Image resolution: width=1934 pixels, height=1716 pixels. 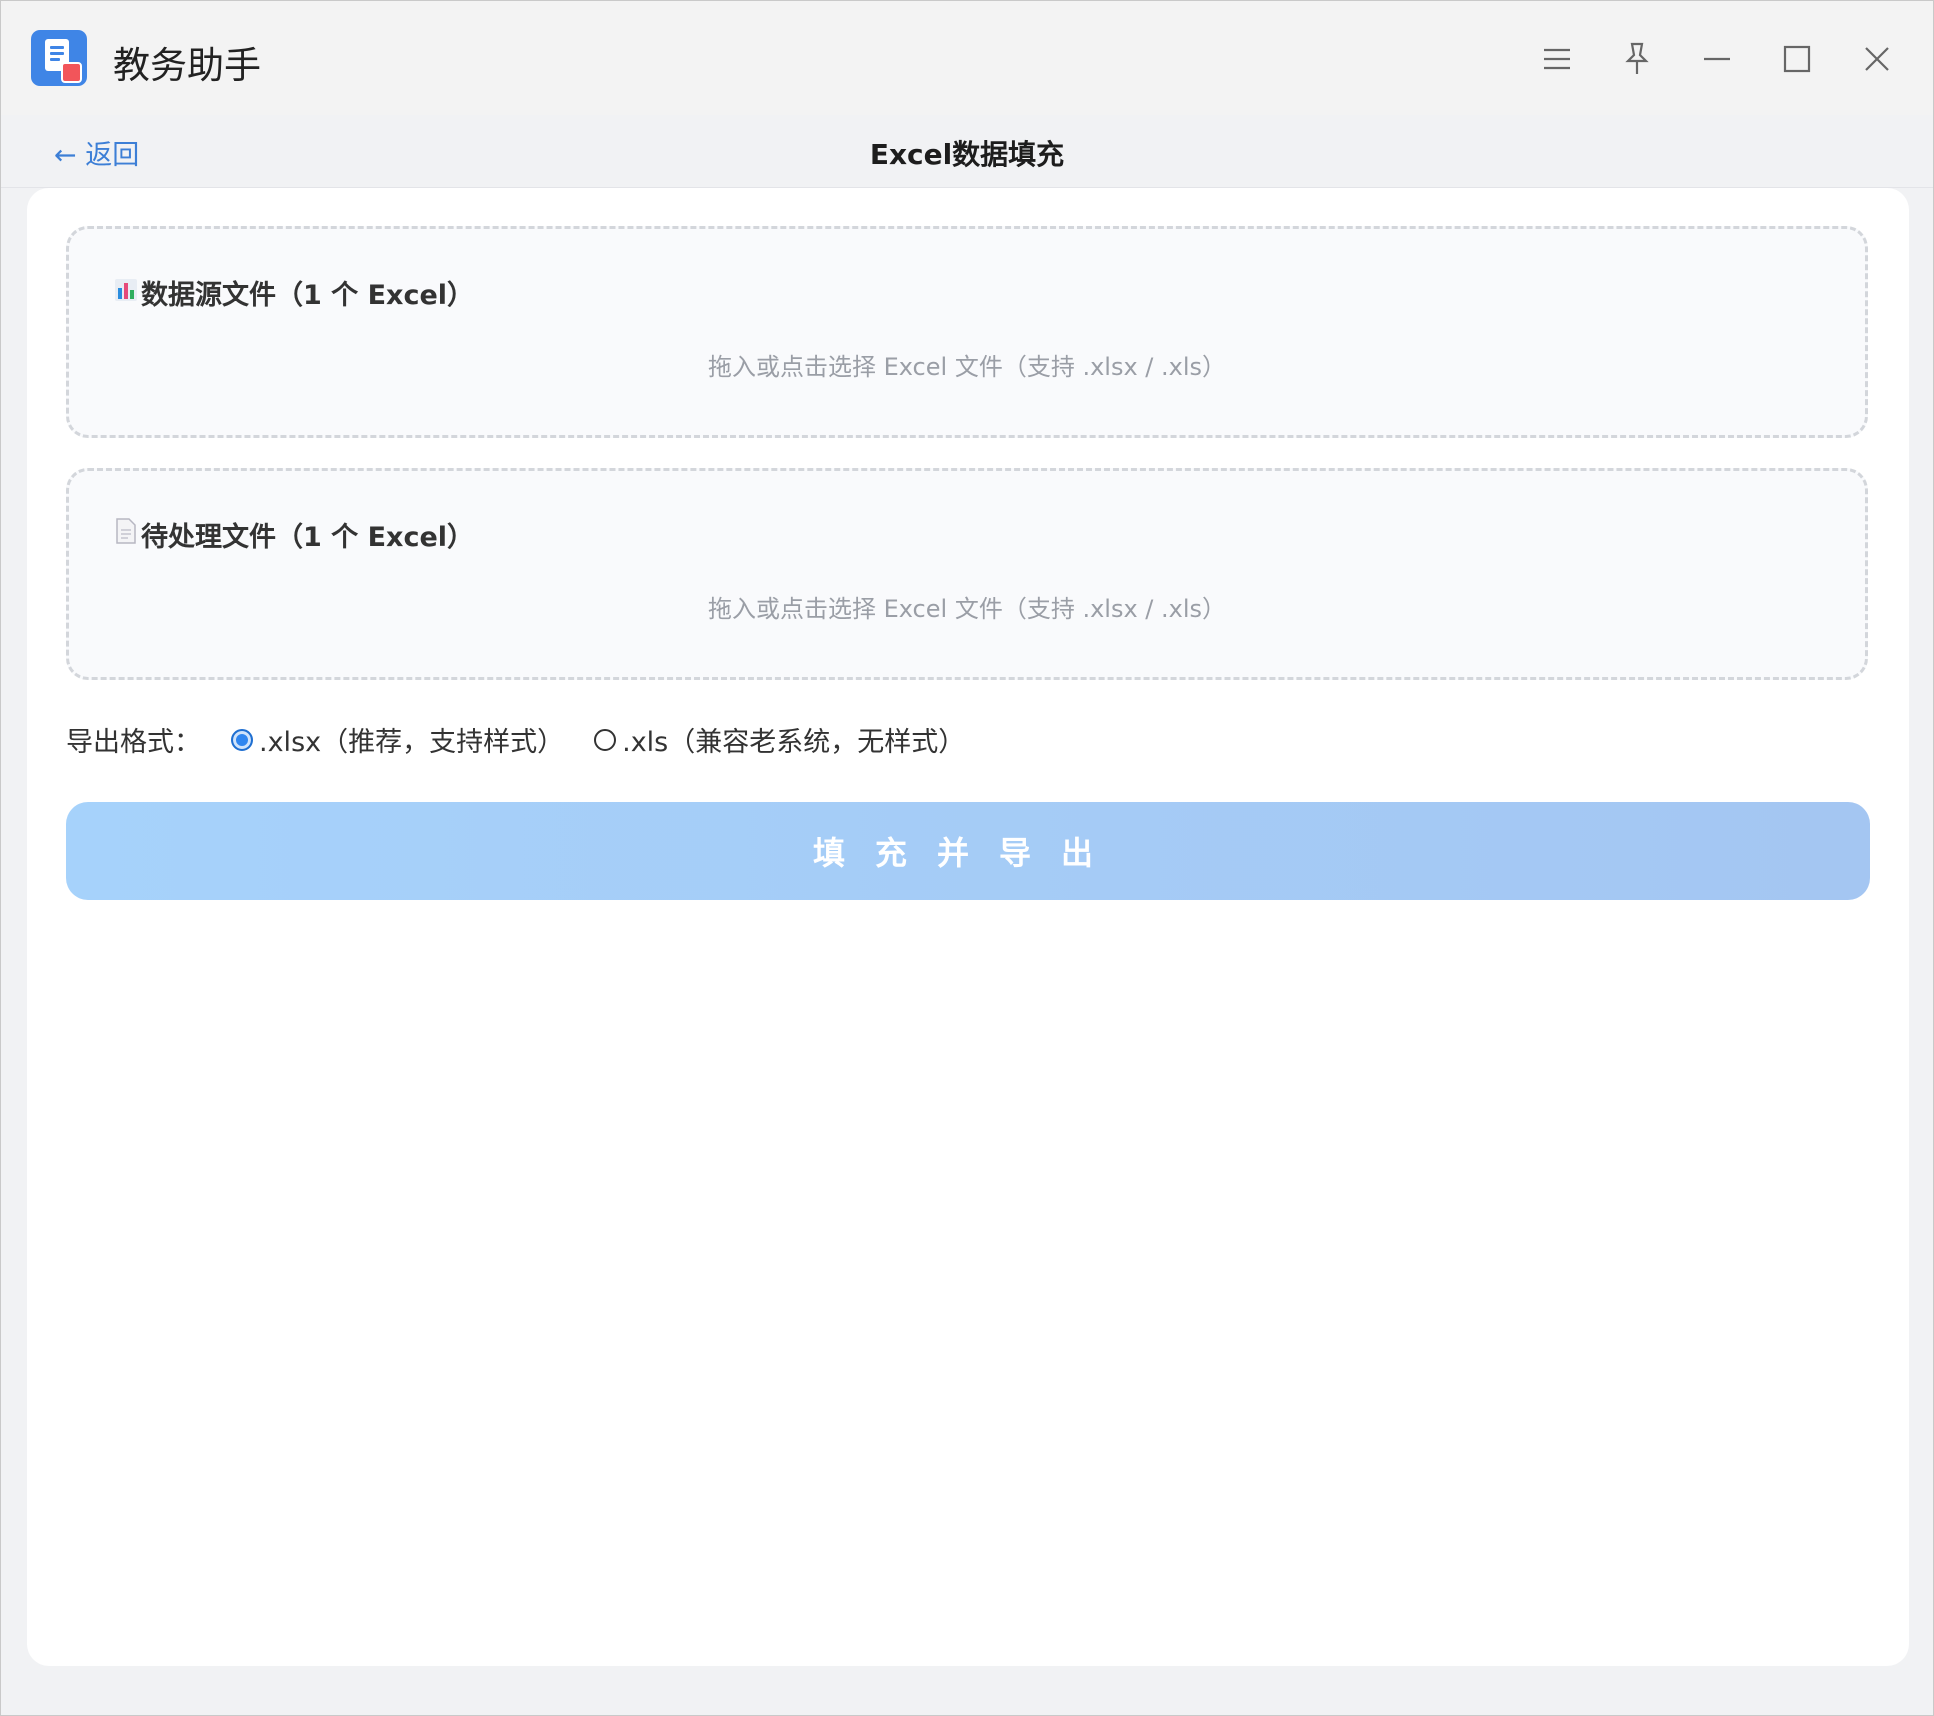 I want to click on menu-icon, so click(x=1557, y=59).